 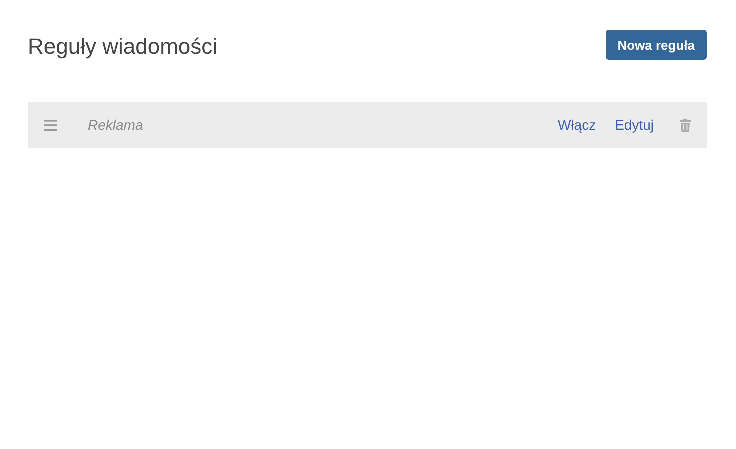 What do you see at coordinates (123, 47) in the screenshot?
I see `page-title: Reguły wiadomości` at bounding box center [123, 47].